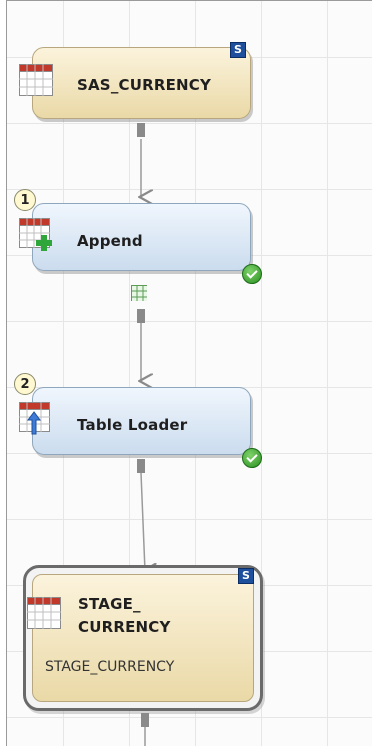 This screenshot has height=746, width=372. I want to click on append-transform-node: Append, so click(140, 243).